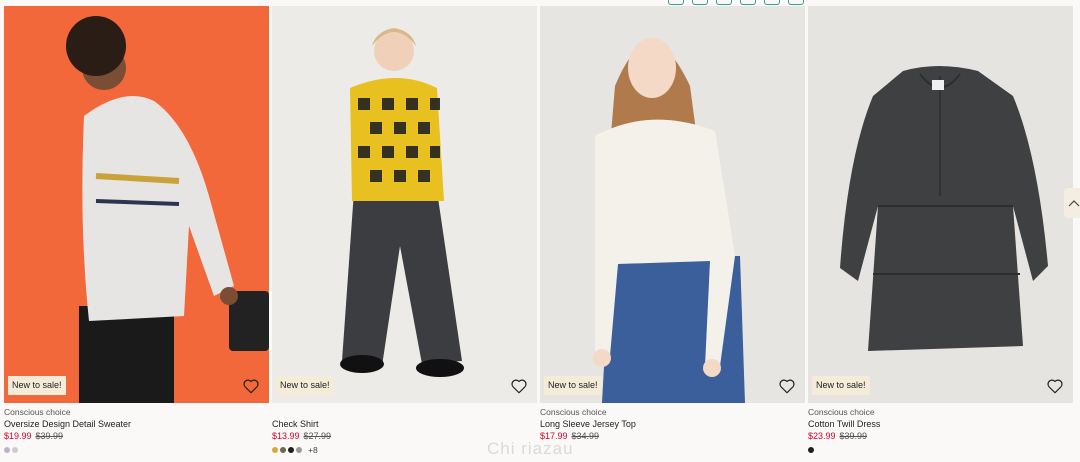 The width and height of the screenshot is (1080, 462). What do you see at coordinates (404, 412) in the screenshot?
I see `conscious-label` at bounding box center [404, 412].